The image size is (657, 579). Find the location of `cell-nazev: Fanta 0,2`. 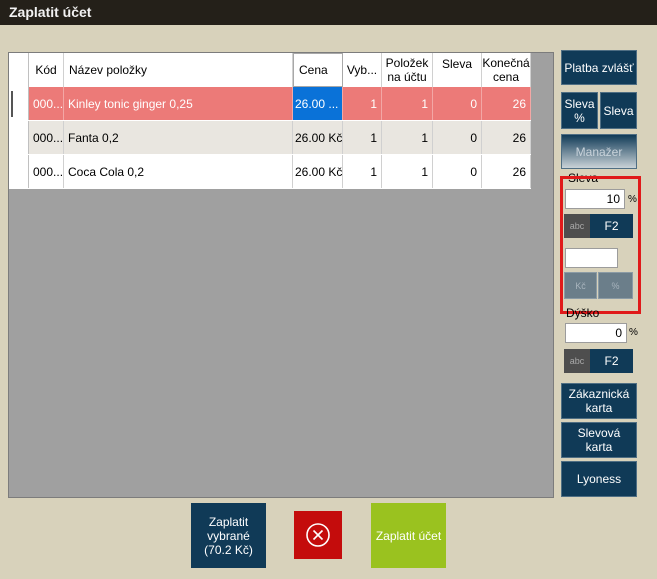

cell-nazev: Fanta 0,2 is located at coordinates (178, 137).